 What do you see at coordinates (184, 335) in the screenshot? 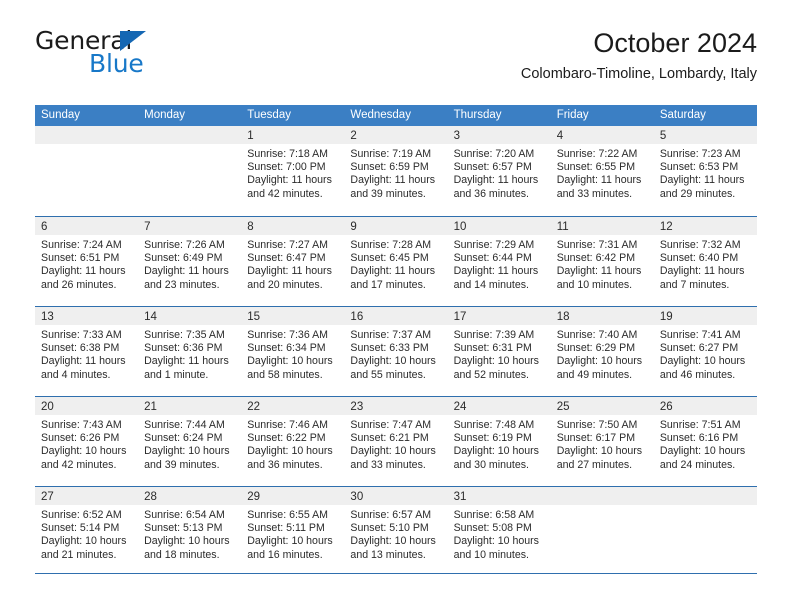
I see `sunrise-time: Sunrise: 7:35 AM` at bounding box center [184, 335].